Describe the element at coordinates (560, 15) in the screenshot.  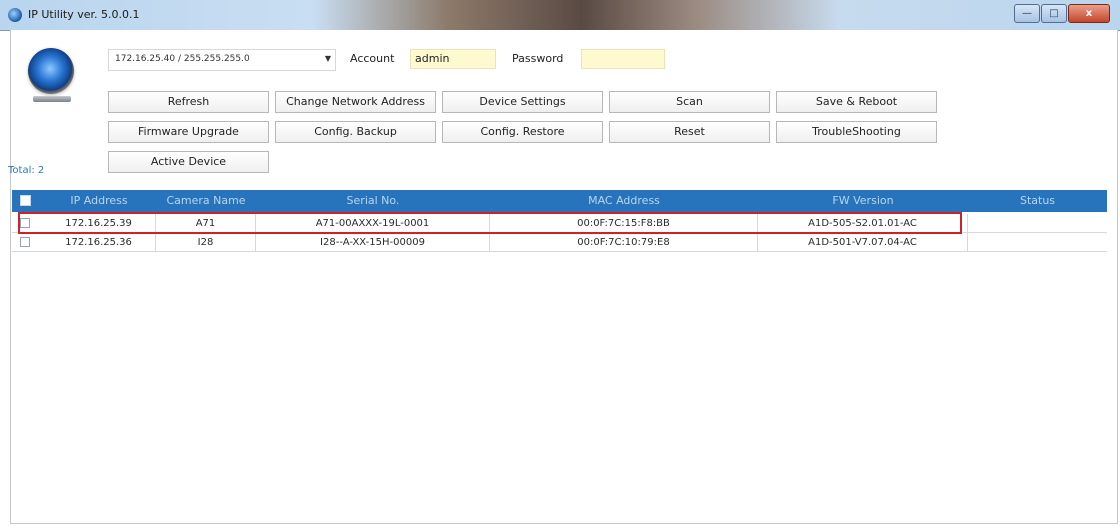
I see `title-bar: IP Utility ver. 5.0.0.1 — □ x` at that location.